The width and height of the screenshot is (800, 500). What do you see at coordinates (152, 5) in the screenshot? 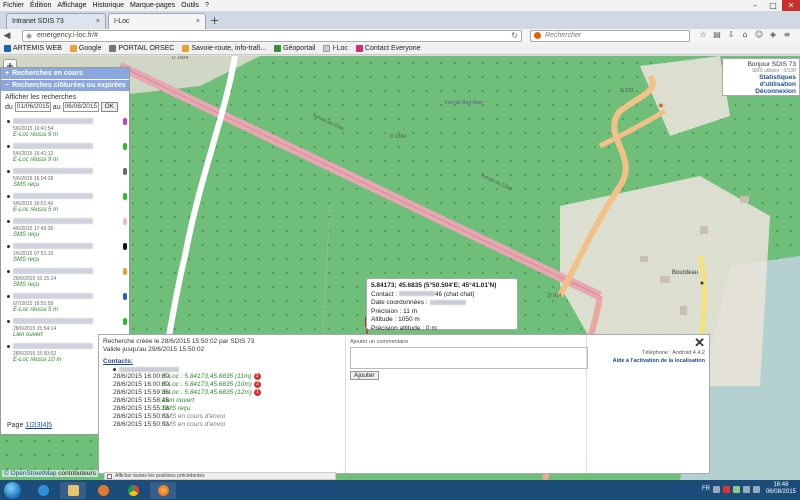
I see `menu-marque-pages: Marque-pages` at bounding box center [152, 5].